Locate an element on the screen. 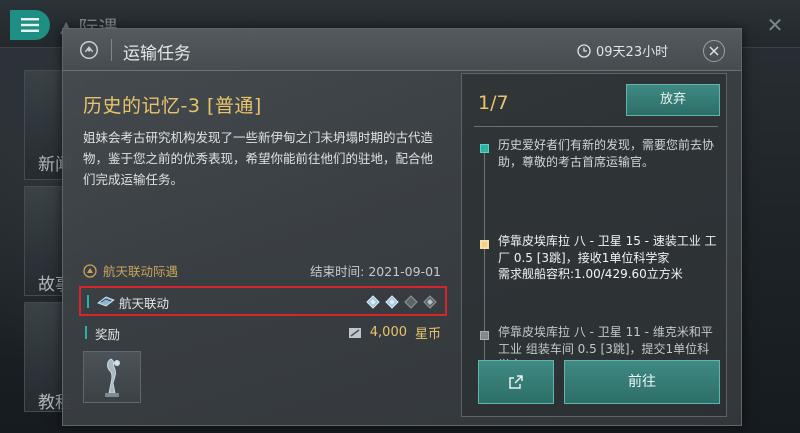  reward-row: 奖励 4,000 星币 is located at coordinates (262, 333).